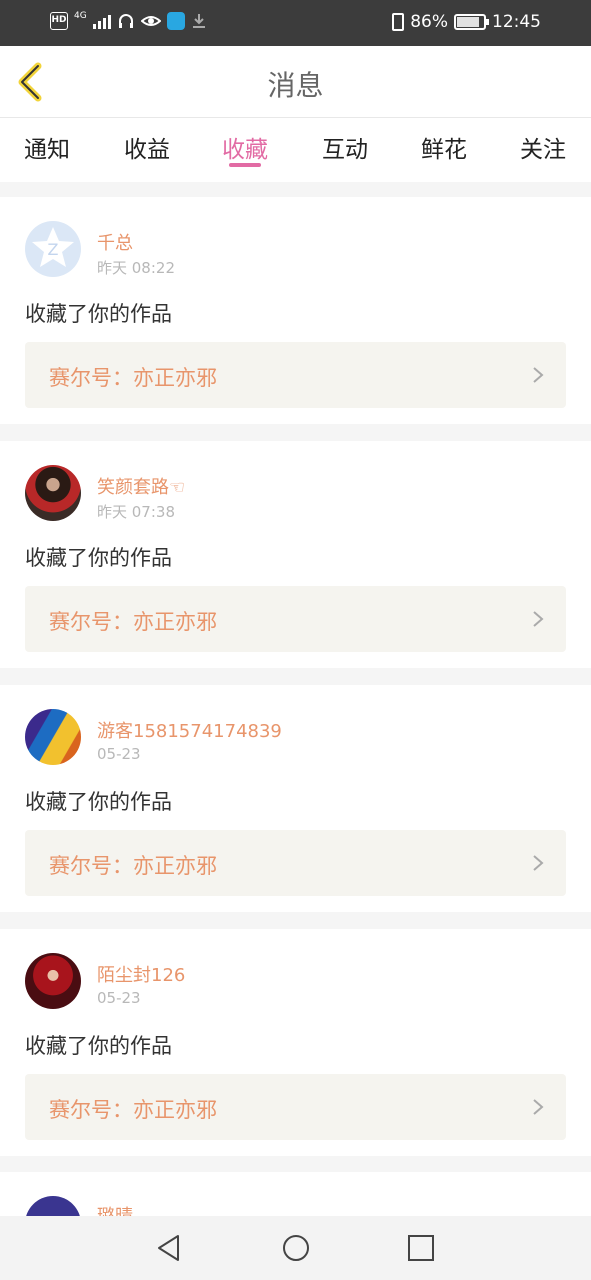 This screenshot has width=591, height=1280. Describe the element at coordinates (295, 1194) in the screenshot. I see `notification-card: 璐晴` at that location.